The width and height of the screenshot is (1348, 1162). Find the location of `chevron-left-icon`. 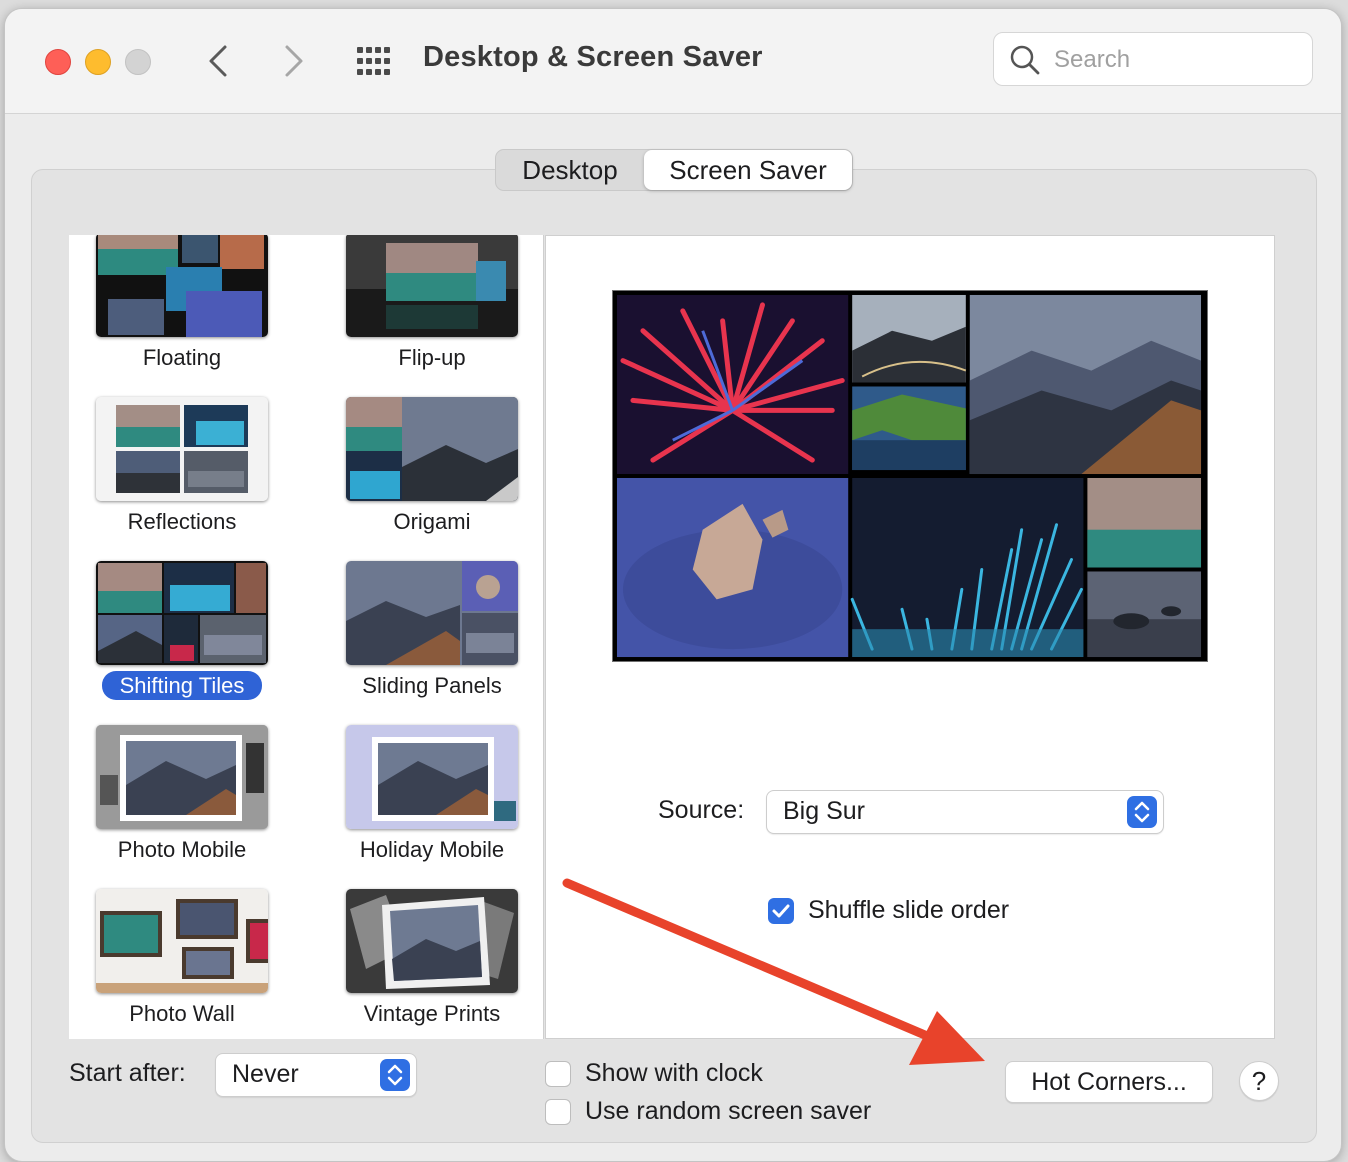

chevron-left-icon is located at coordinates (218, 61).